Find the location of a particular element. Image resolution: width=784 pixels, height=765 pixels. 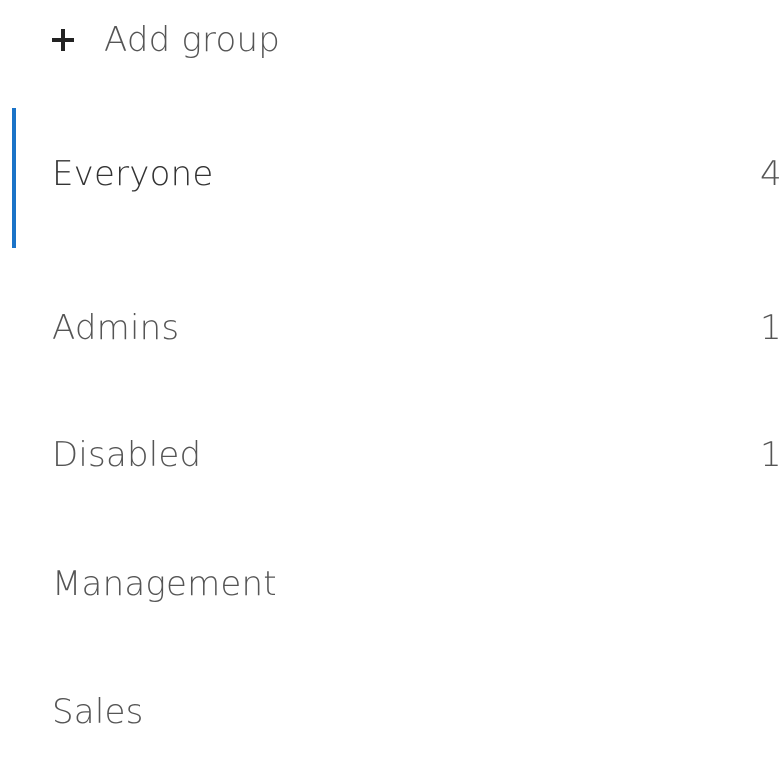

group-count: 4 is located at coordinates (771, 174).